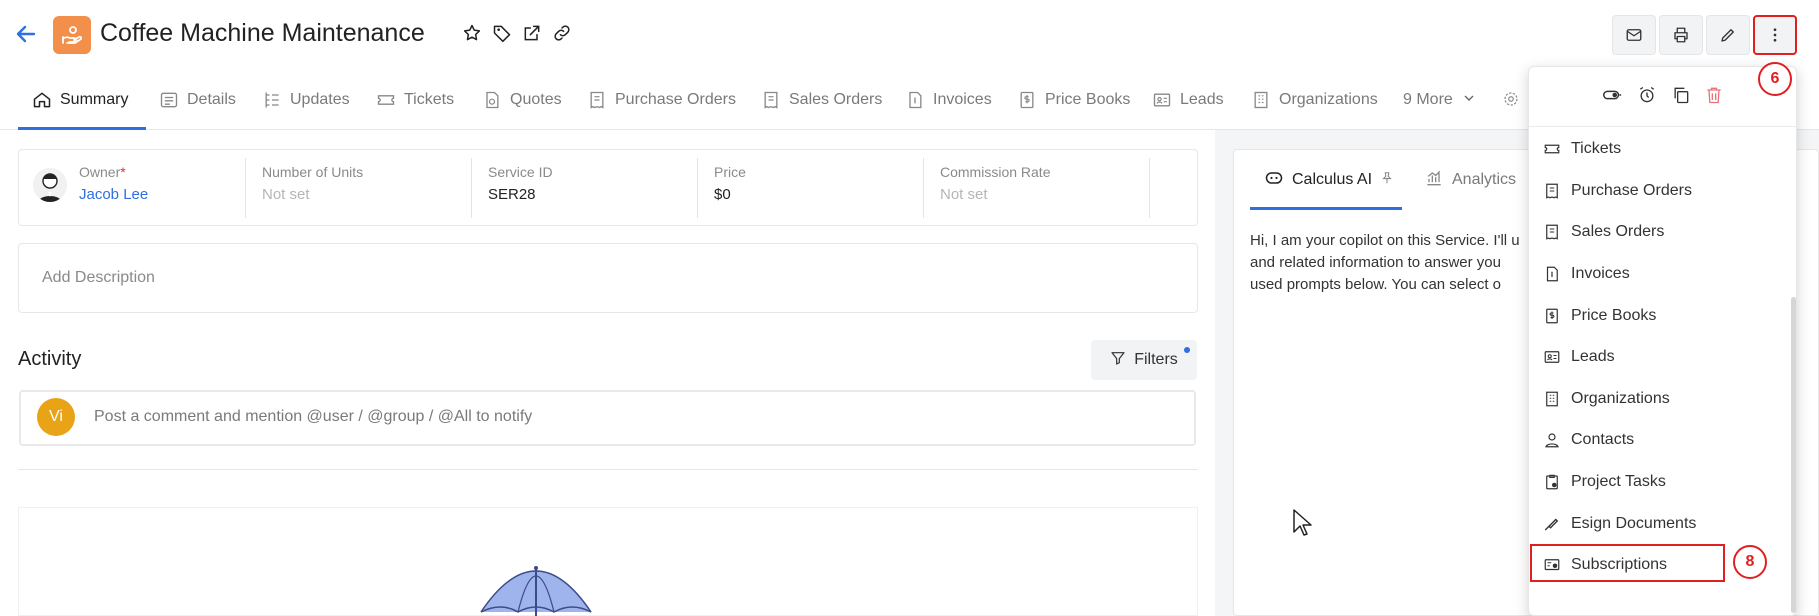  Describe the element at coordinates (1656, 399) in the screenshot. I see `menu-item-organizations: Organizations` at that location.